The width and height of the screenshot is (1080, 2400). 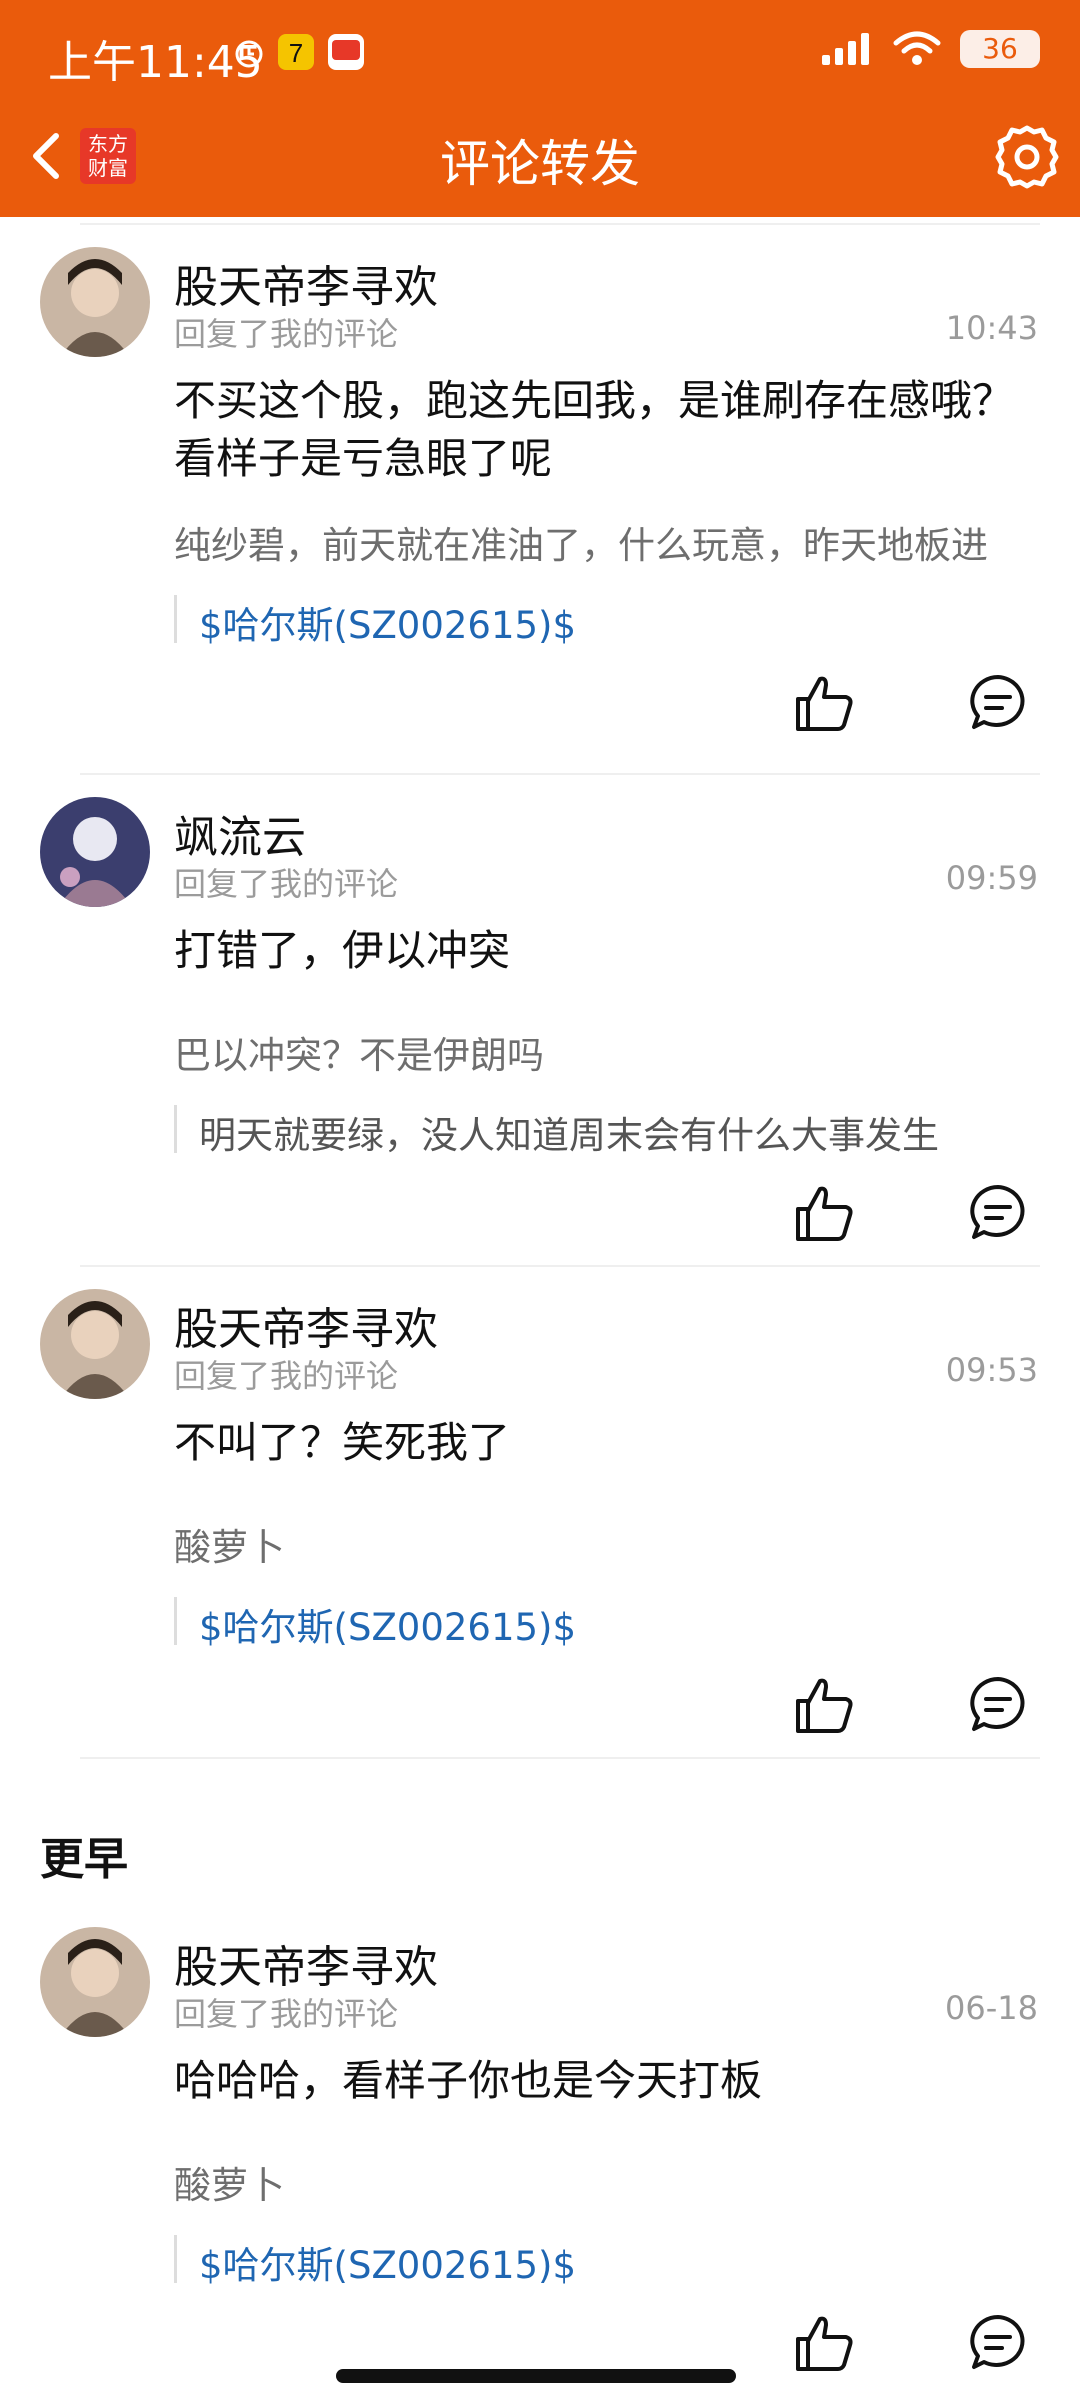 What do you see at coordinates (604, 430) in the screenshot?
I see `reply-text: 不买这个股，跑这先回我，是谁刷存在感哦？看样子是亏急眼了呢` at bounding box center [604, 430].